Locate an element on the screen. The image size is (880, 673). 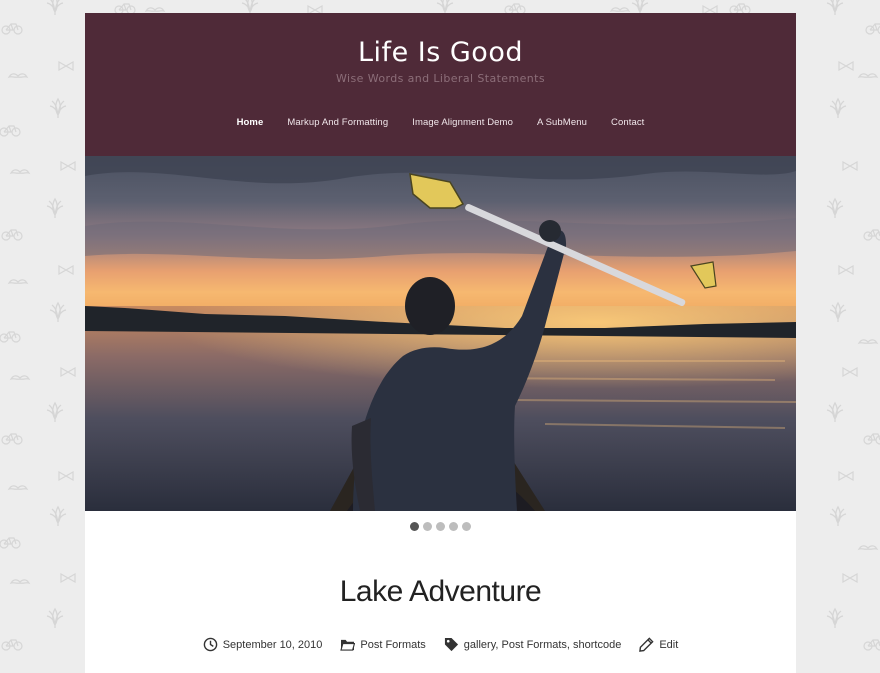
site-description: Wise Words and Liberal Statements is located at coordinates (440, 78).